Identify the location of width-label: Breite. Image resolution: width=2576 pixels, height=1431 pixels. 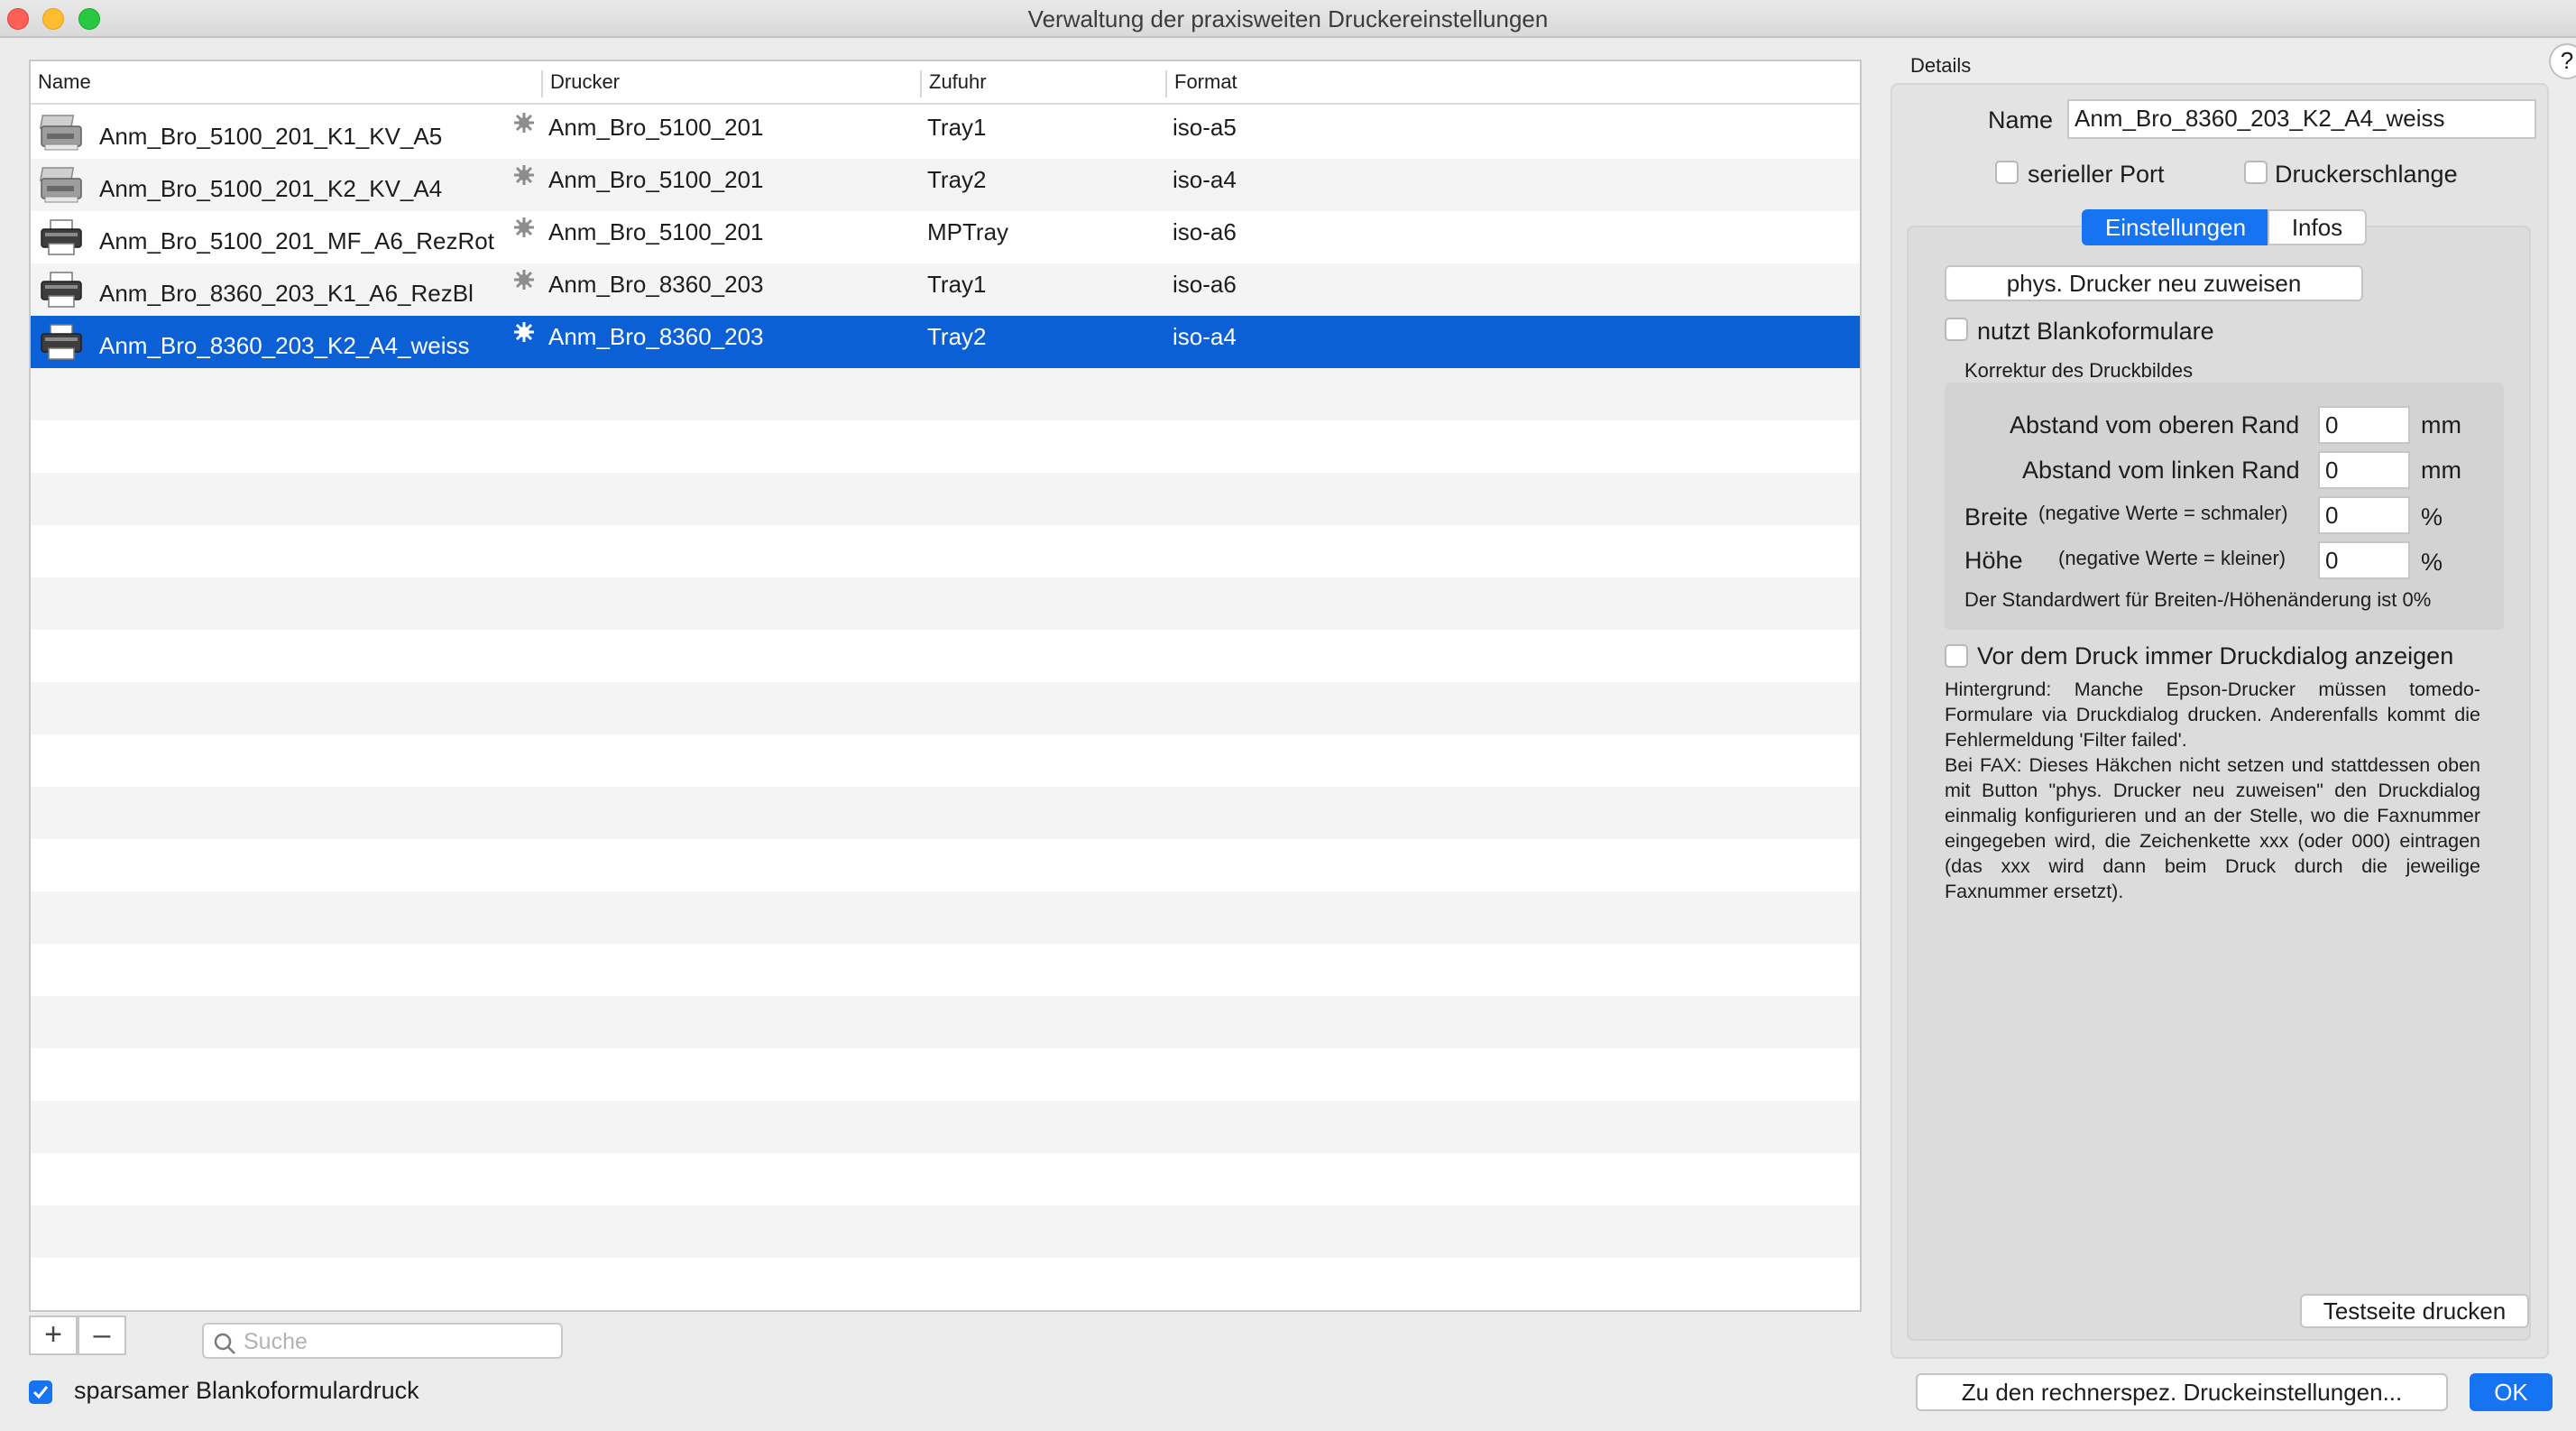
(1997, 517).